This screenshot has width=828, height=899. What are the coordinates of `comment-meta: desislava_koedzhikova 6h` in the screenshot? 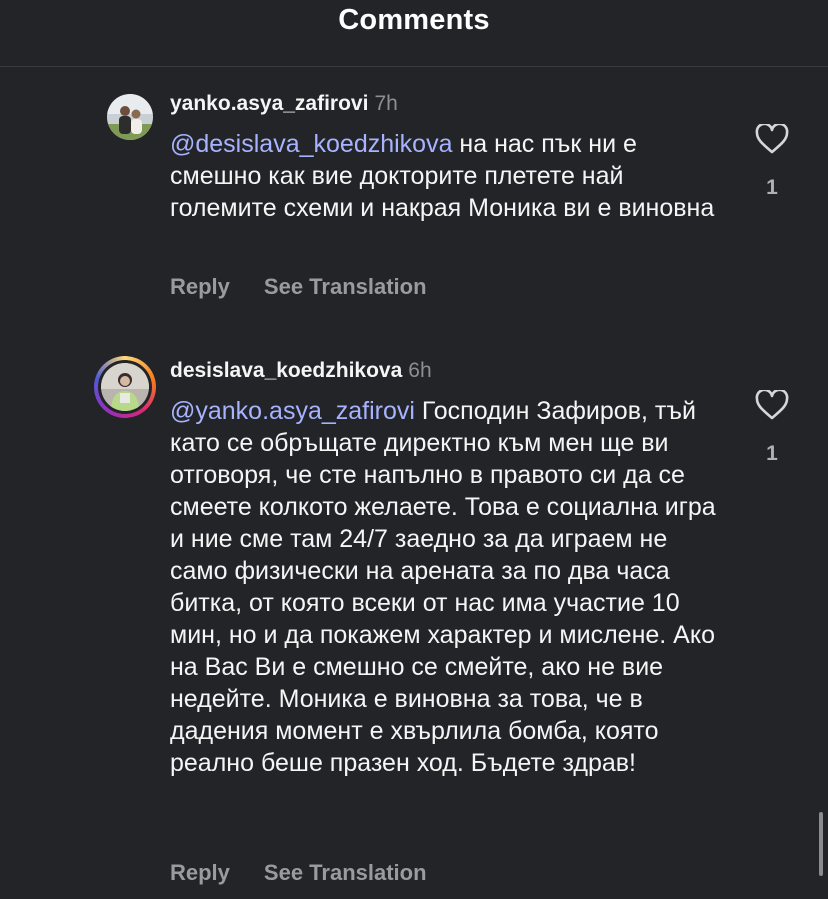 It's located at (301, 371).